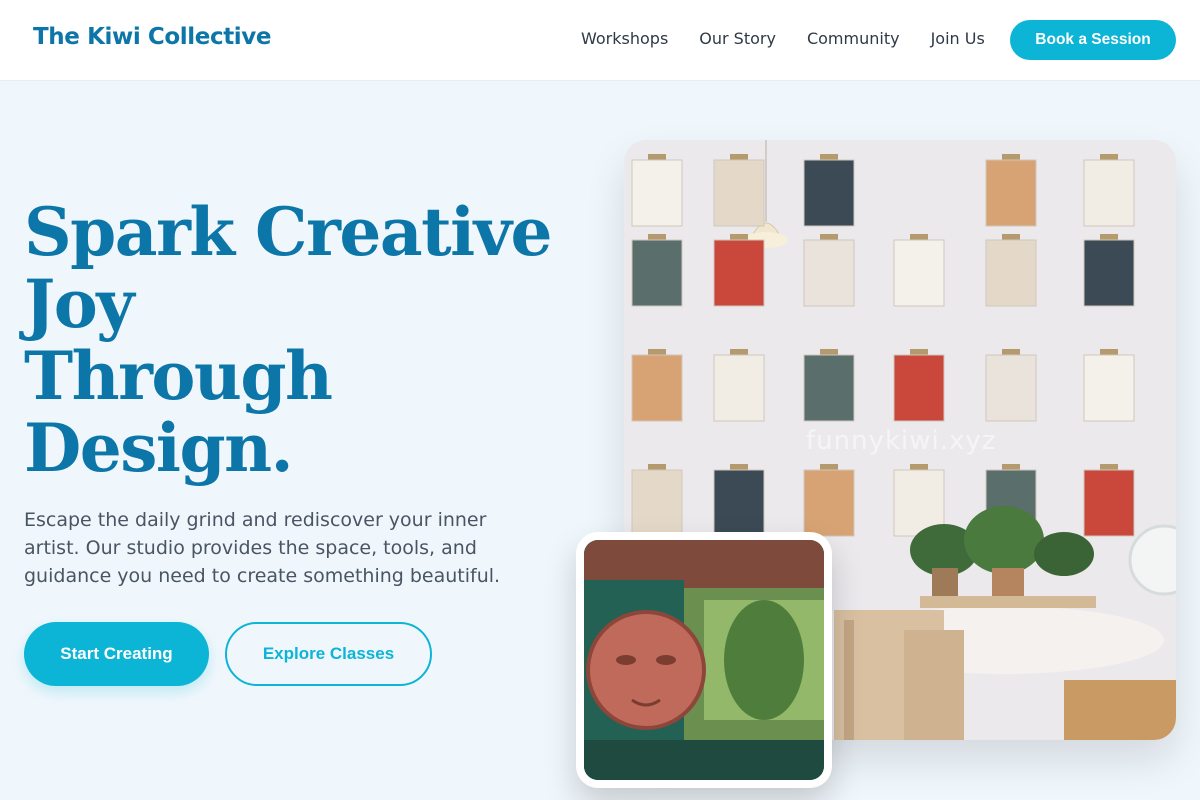 This screenshot has height=800, width=1200. I want to click on site-logo: The Kiwi Collective, so click(152, 37).